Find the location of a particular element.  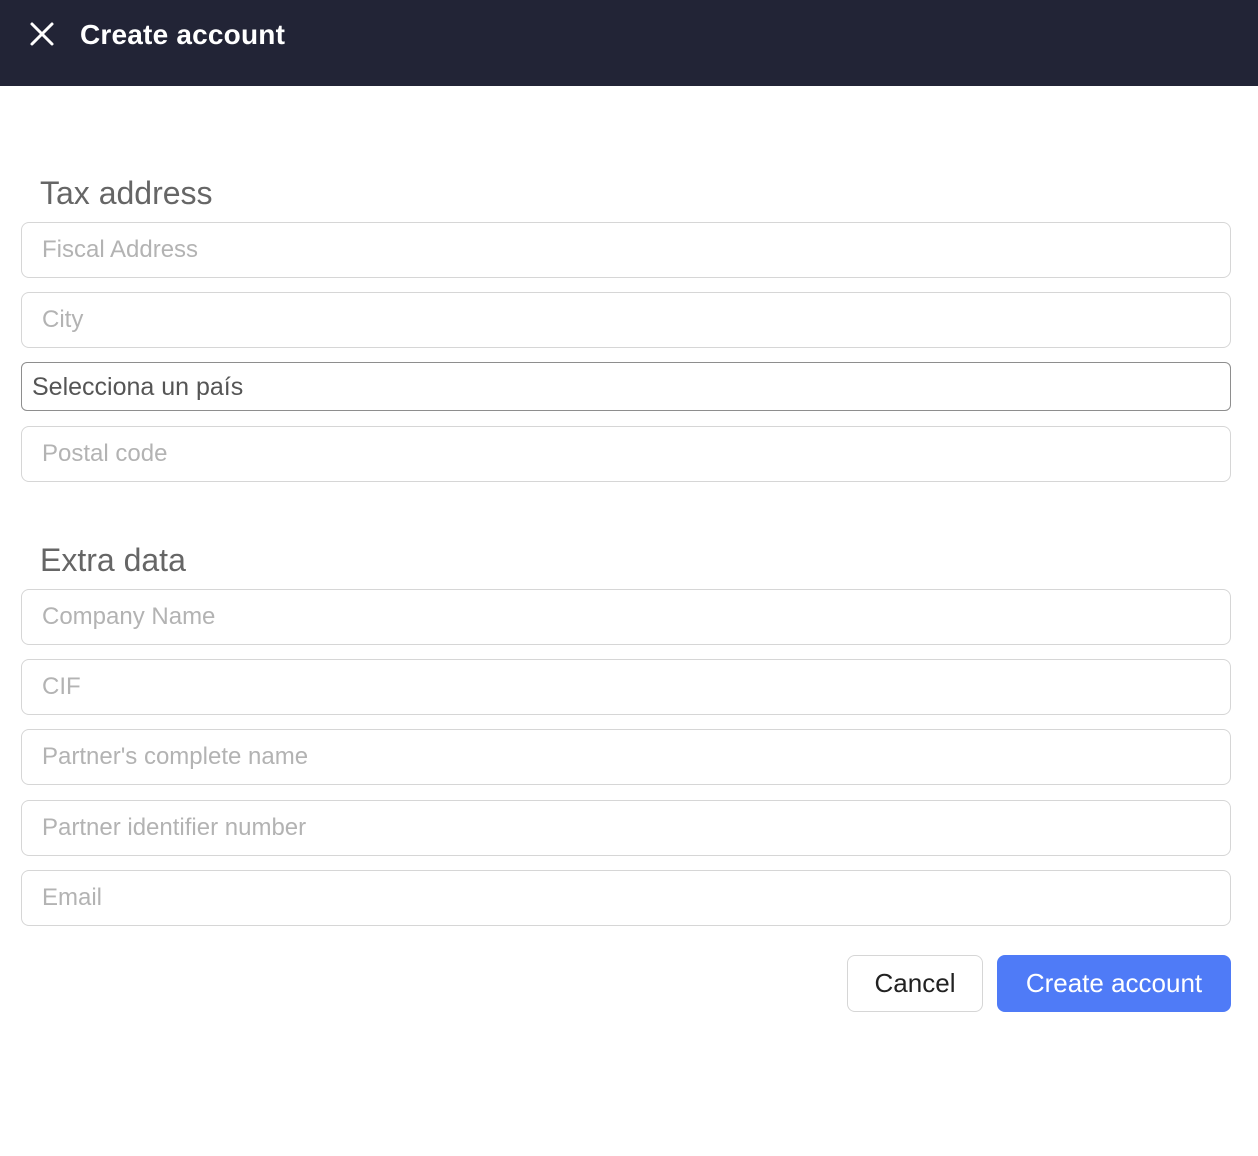

header-bar: Create account is located at coordinates (629, 43).